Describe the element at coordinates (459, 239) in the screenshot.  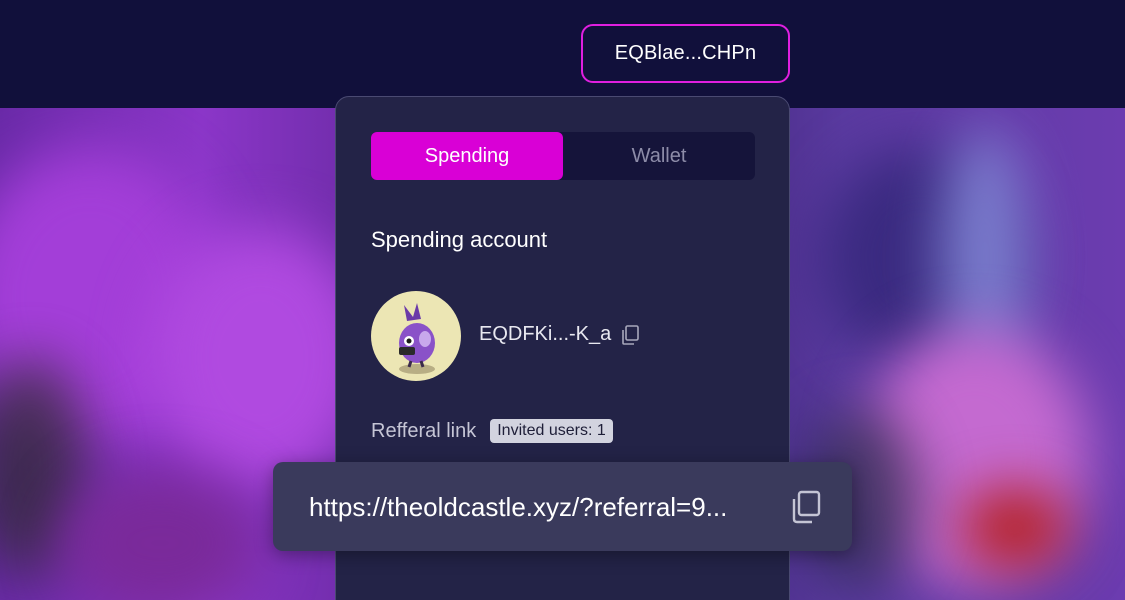
I see `section-title: Spending account` at that location.